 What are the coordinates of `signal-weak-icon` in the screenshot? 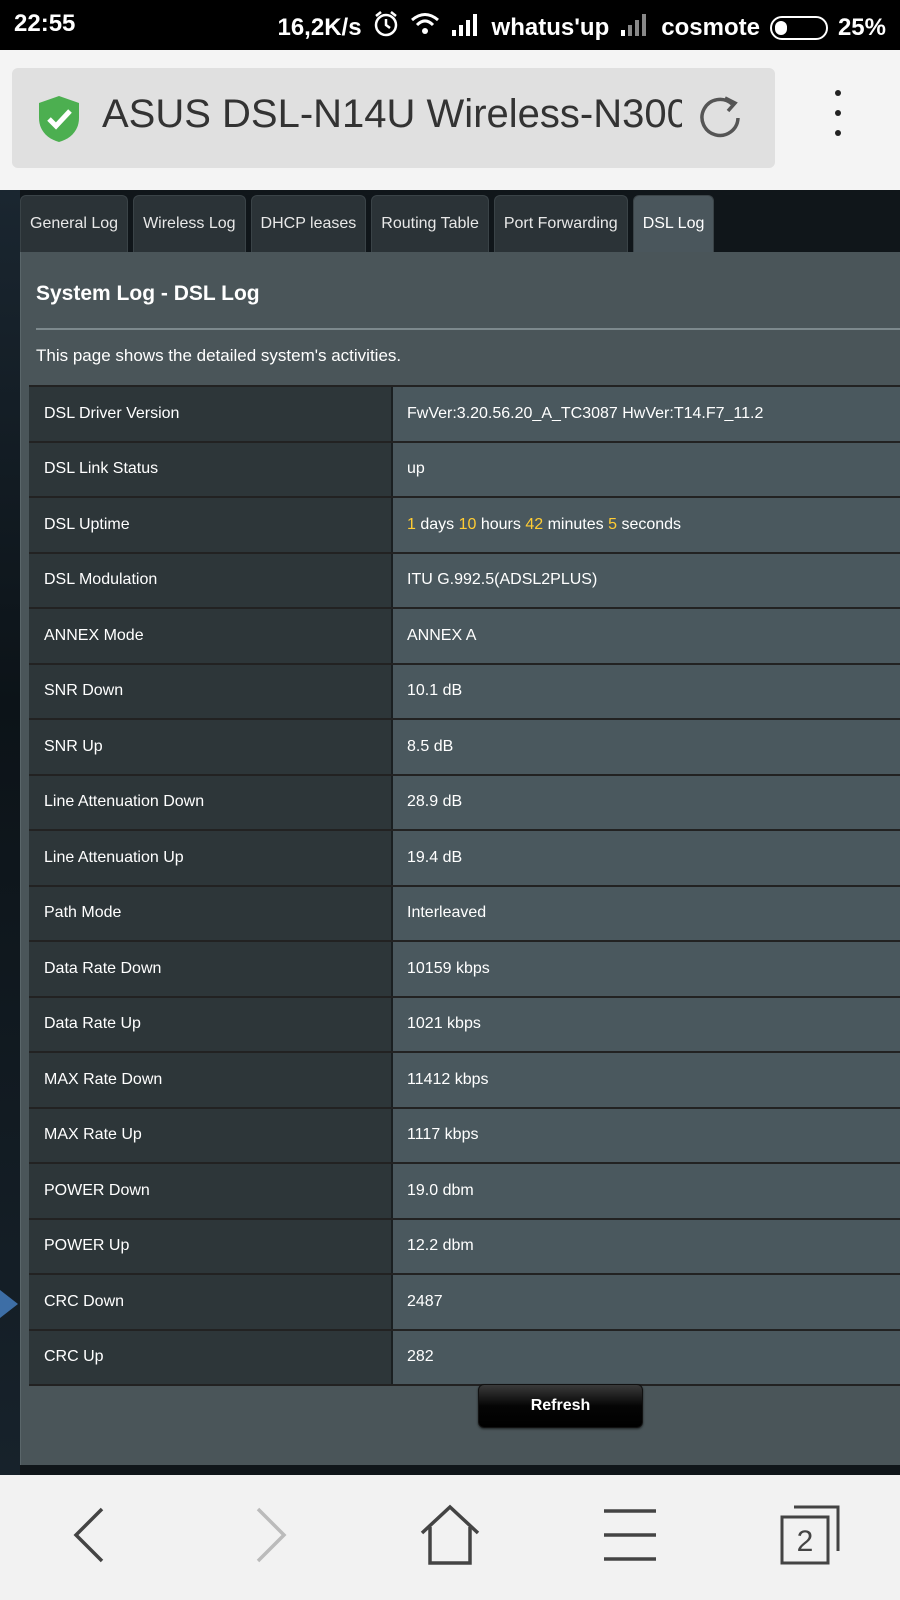 It's located at (635, 27).